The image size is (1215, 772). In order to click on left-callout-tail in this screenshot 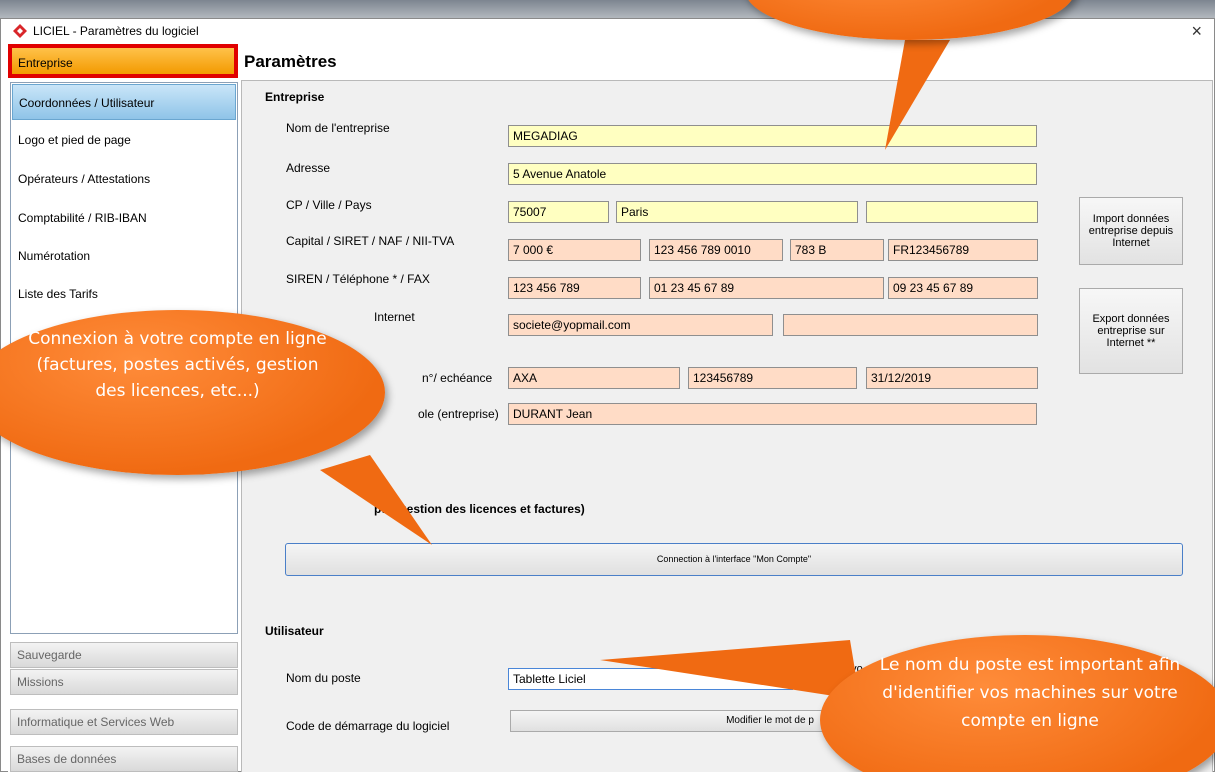, I will do `click(376, 500)`.